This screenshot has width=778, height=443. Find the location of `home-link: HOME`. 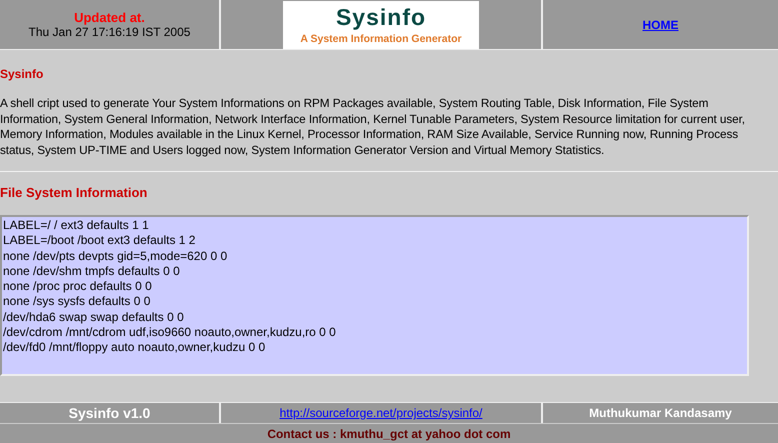

home-link: HOME is located at coordinates (660, 25).